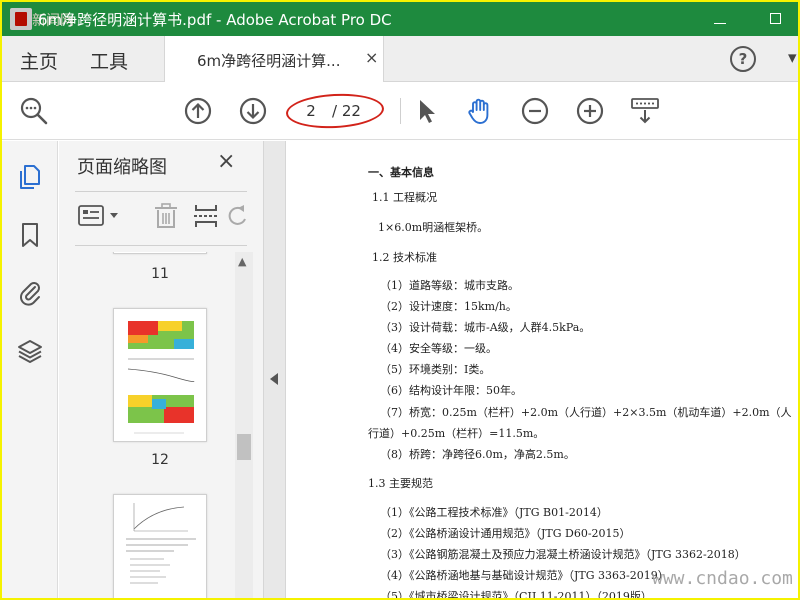 The height and width of the screenshot is (600, 800). I want to click on attachment-icon, so click(30, 292).